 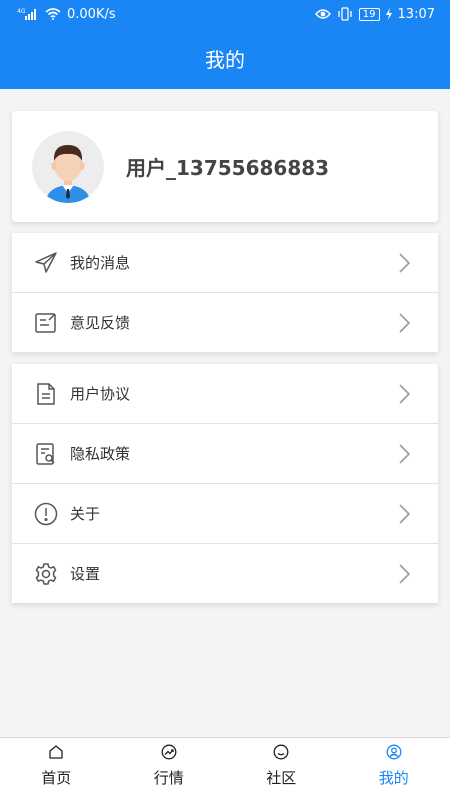 I want to click on menu-item-label: 关于, so click(x=85, y=514).